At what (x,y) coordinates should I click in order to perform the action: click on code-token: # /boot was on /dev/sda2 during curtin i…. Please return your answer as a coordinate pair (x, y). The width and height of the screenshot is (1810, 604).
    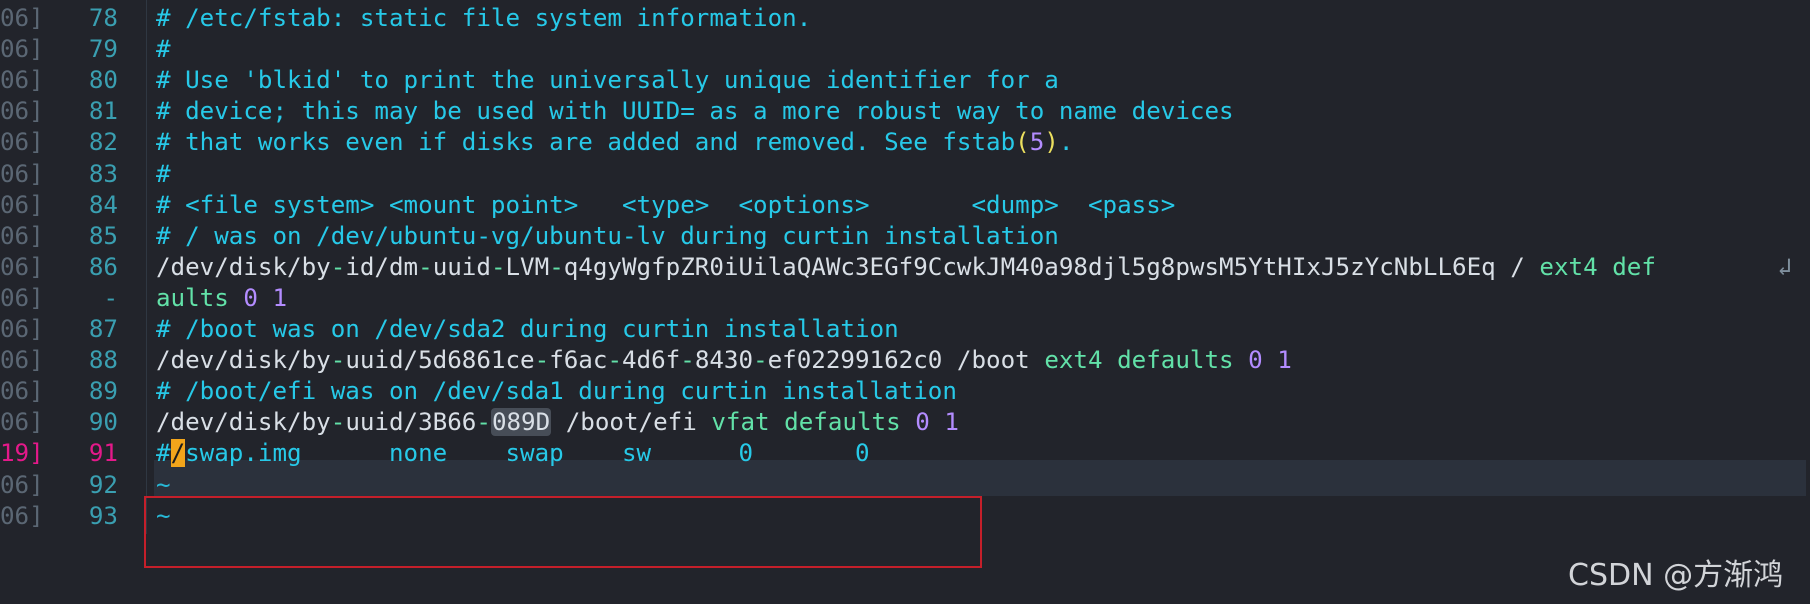
    Looking at the image, I should click on (527, 329).